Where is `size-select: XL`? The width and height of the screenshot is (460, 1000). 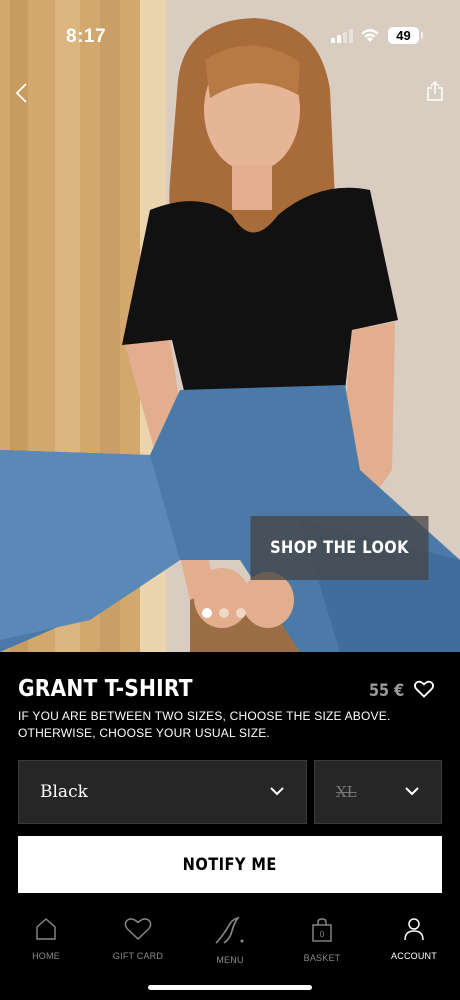 size-select: XL is located at coordinates (378, 792).